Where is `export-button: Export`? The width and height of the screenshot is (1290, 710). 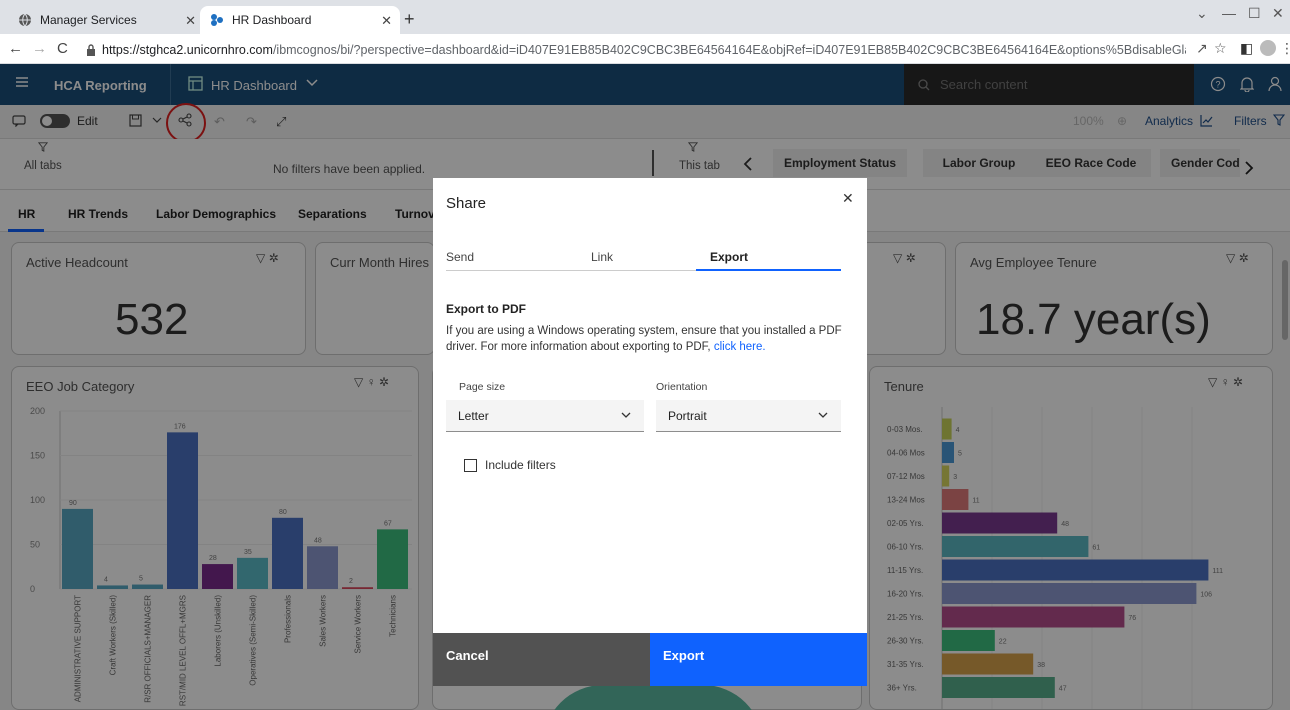 export-button: Export is located at coordinates (758, 659).